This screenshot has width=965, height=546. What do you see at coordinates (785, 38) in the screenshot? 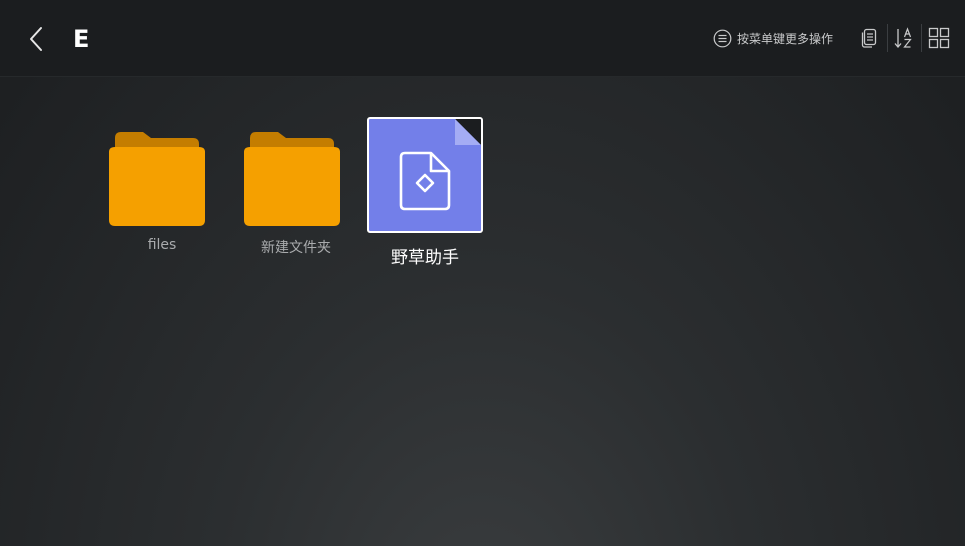
I see `menu-hint-text: 按菜单键更多操作` at bounding box center [785, 38].